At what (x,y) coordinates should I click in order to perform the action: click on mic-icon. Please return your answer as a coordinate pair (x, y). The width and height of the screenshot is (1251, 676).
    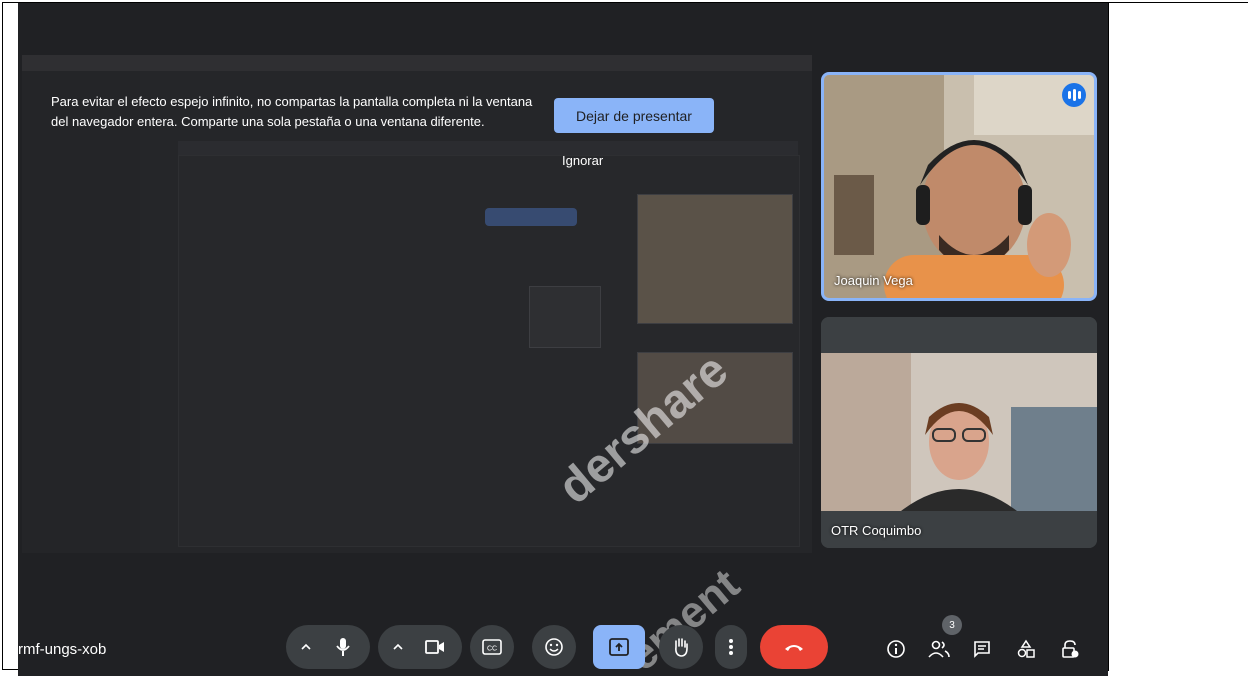
    Looking at the image, I should click on (343, 647).